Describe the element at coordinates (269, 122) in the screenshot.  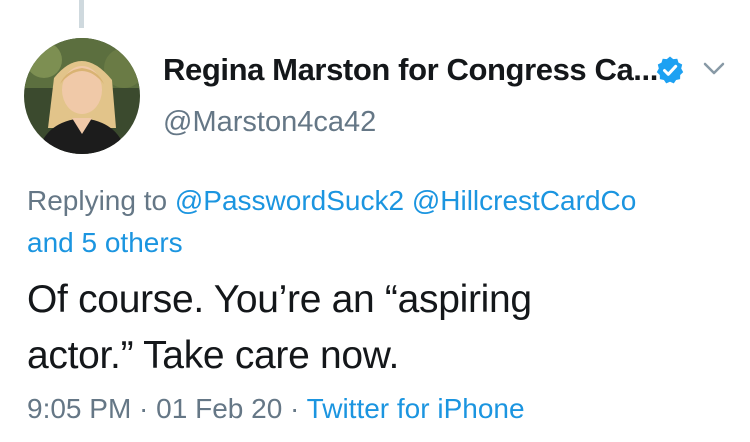
I see `author-handle: @Marston4ca42` at that location.